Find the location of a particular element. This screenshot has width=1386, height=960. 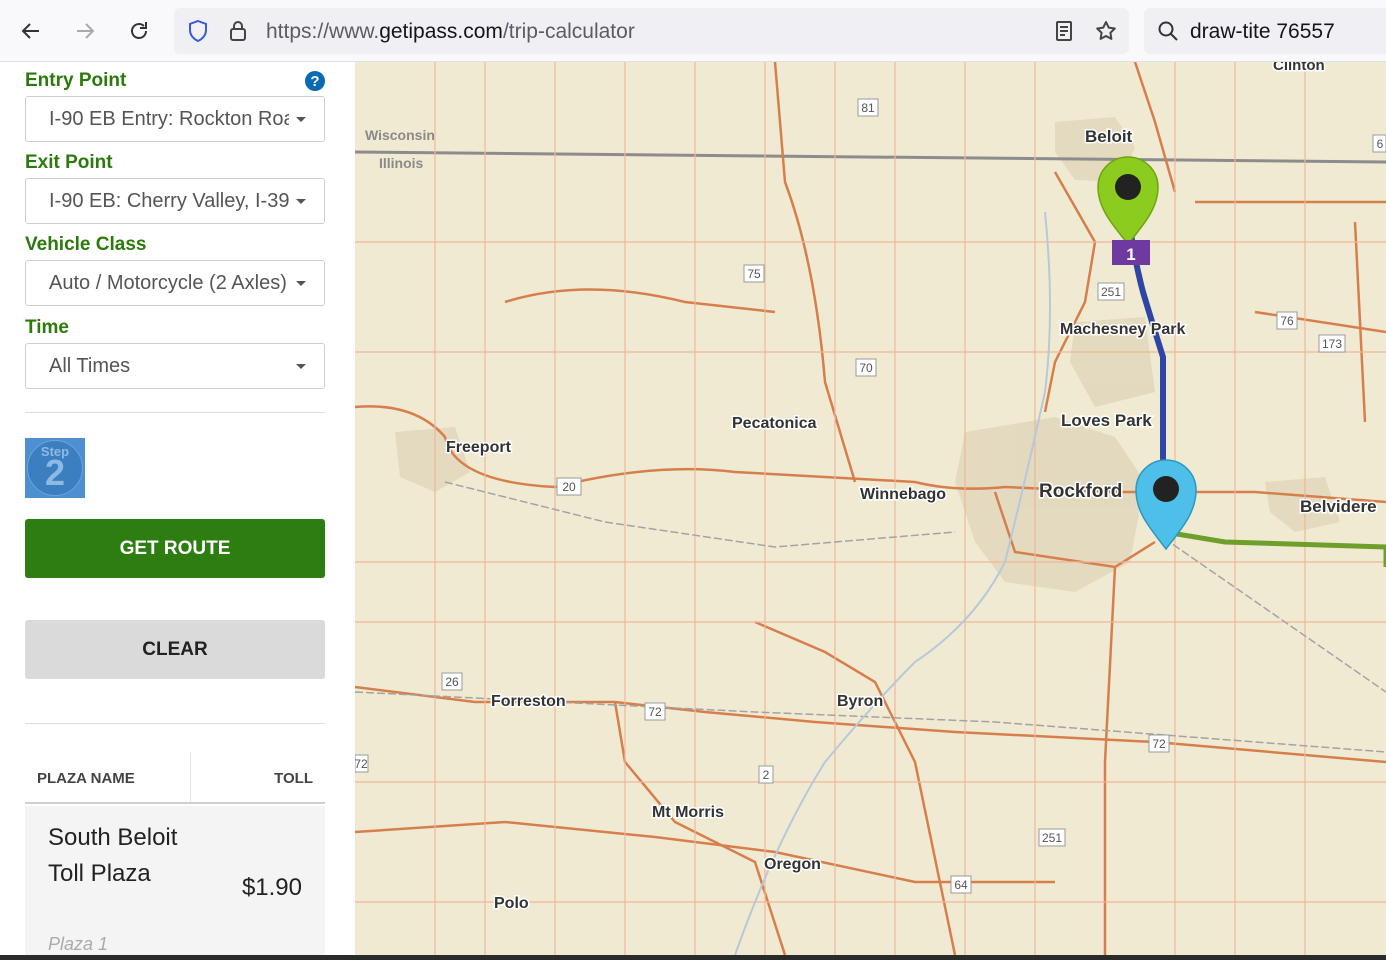

city-label-winnebago: Winnebago is located at coordinates (903, 494).